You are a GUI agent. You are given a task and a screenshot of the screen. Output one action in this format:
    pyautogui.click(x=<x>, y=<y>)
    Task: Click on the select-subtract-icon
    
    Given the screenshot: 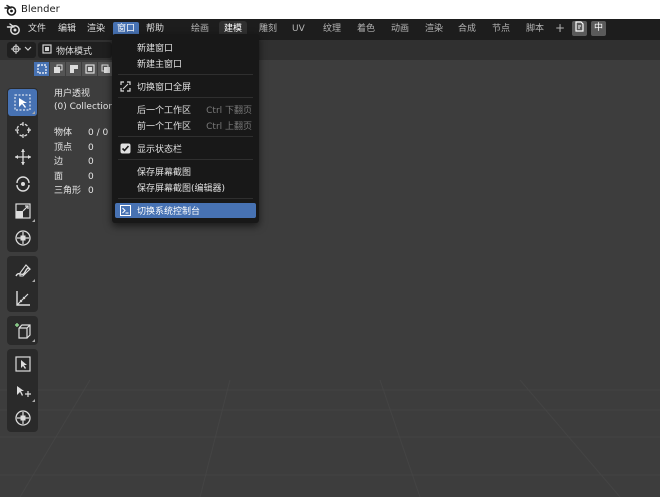 What is the action you would take?
    pyautogui.click(x=73, y=69)
    